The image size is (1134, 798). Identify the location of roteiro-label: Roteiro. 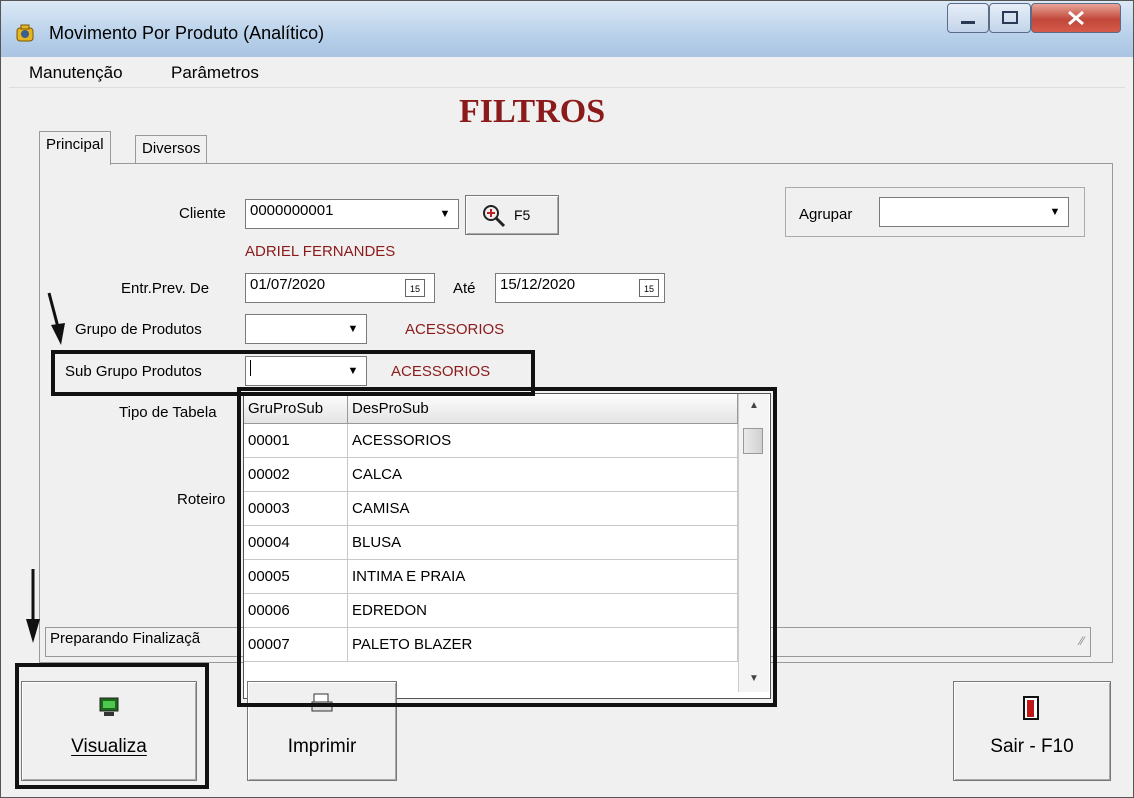
(201, 499).